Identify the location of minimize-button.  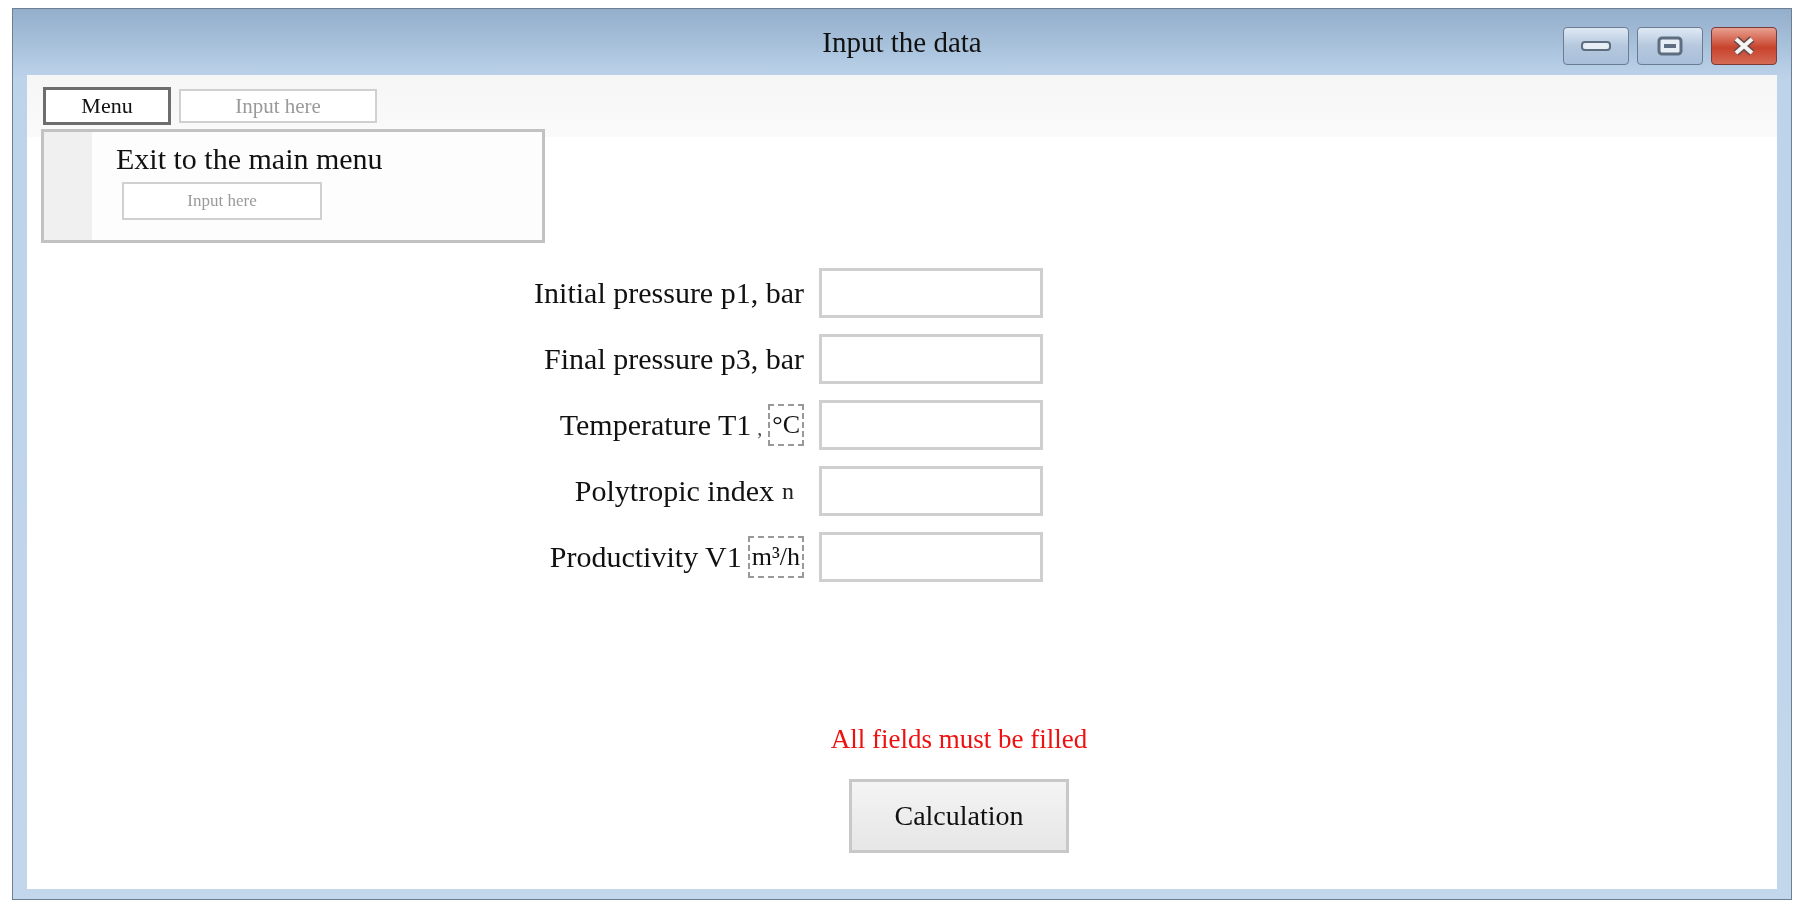
(1596, 46).